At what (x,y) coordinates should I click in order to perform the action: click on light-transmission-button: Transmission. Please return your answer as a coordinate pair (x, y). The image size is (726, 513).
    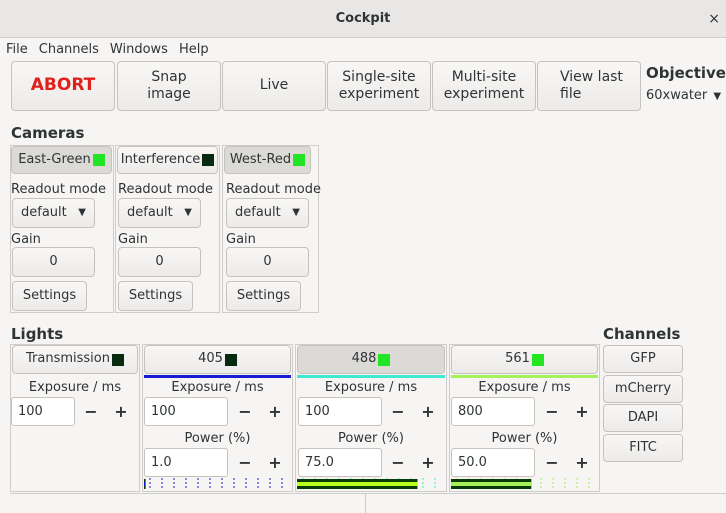
    Looking at the image, I should click on (75, 359).